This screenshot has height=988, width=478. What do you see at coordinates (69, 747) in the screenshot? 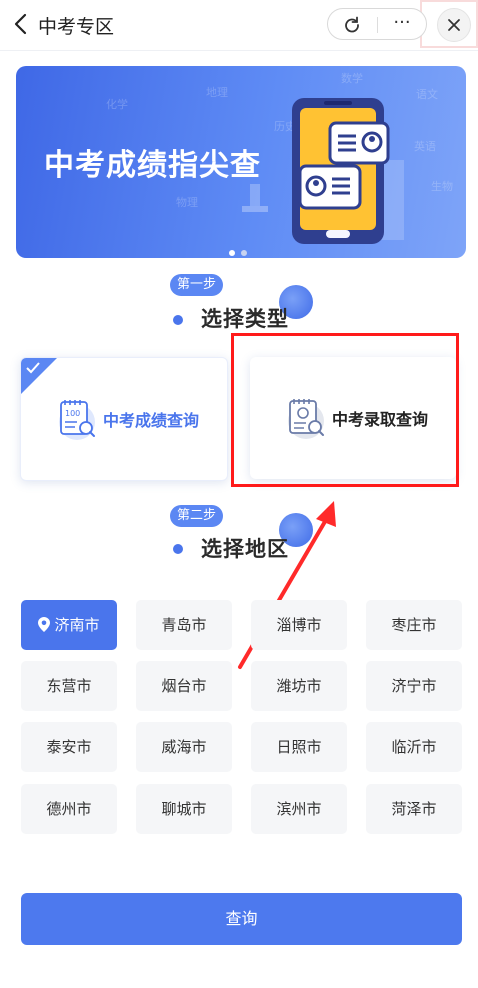
I see `city-button: 泰安市` at bounding box center [69, 747].